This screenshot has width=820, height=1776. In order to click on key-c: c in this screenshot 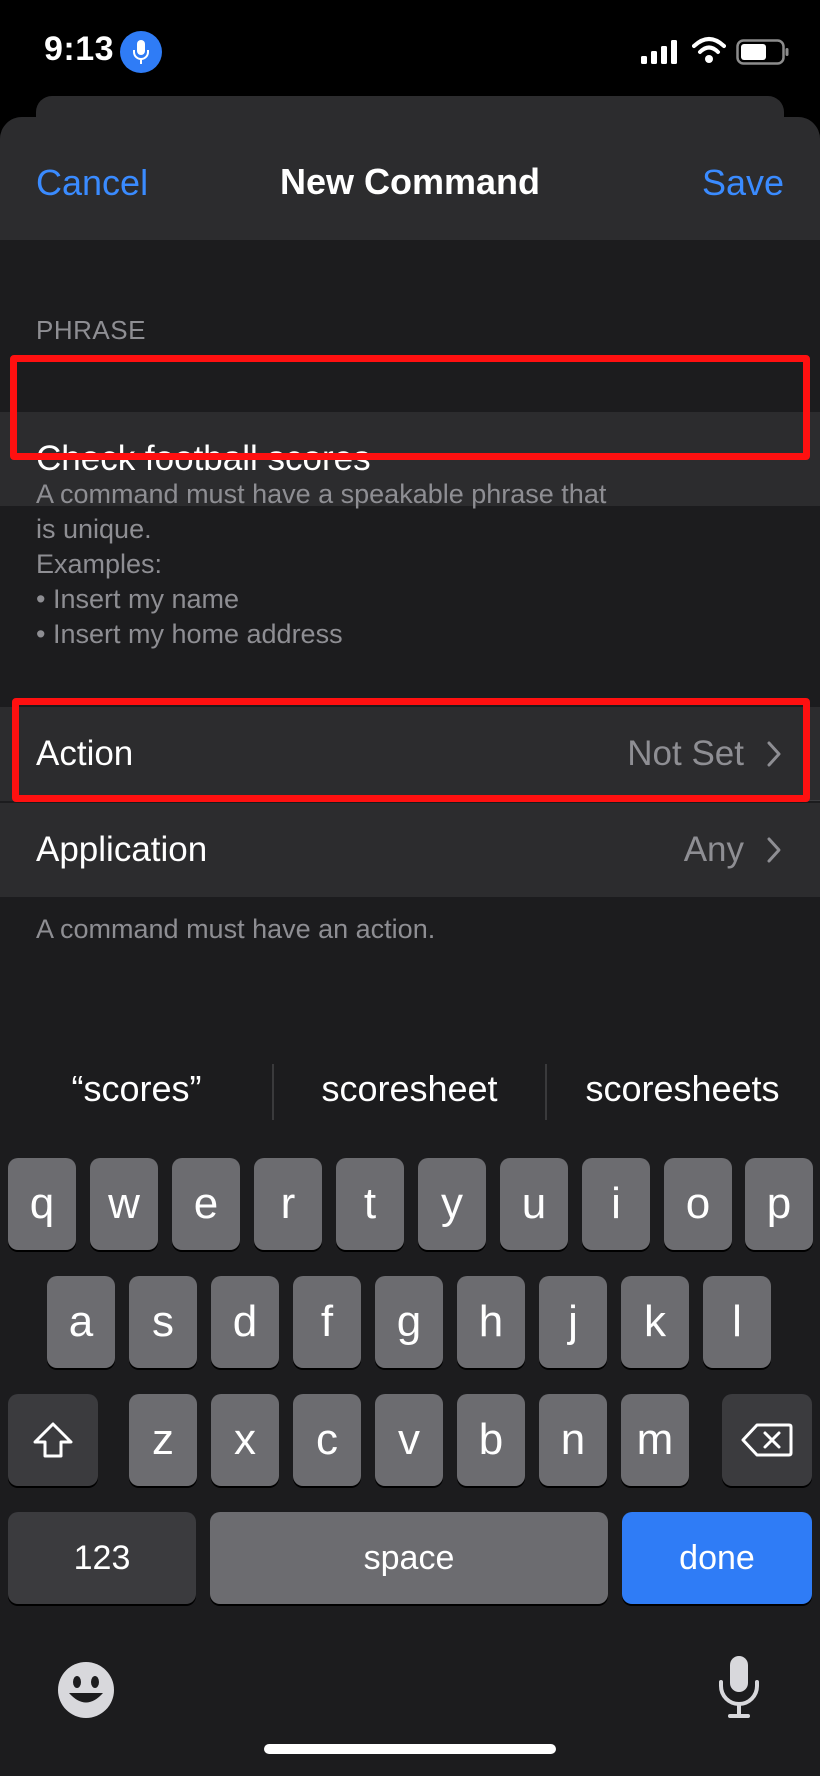, I will do `click(327, 1440)`.